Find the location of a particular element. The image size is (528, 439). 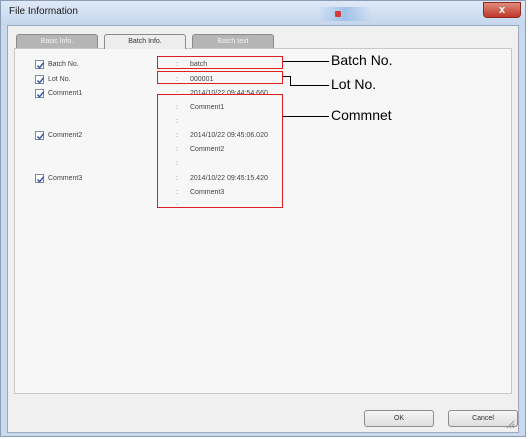

comment-annotation: Commnet is located at coordinates (361, 115).